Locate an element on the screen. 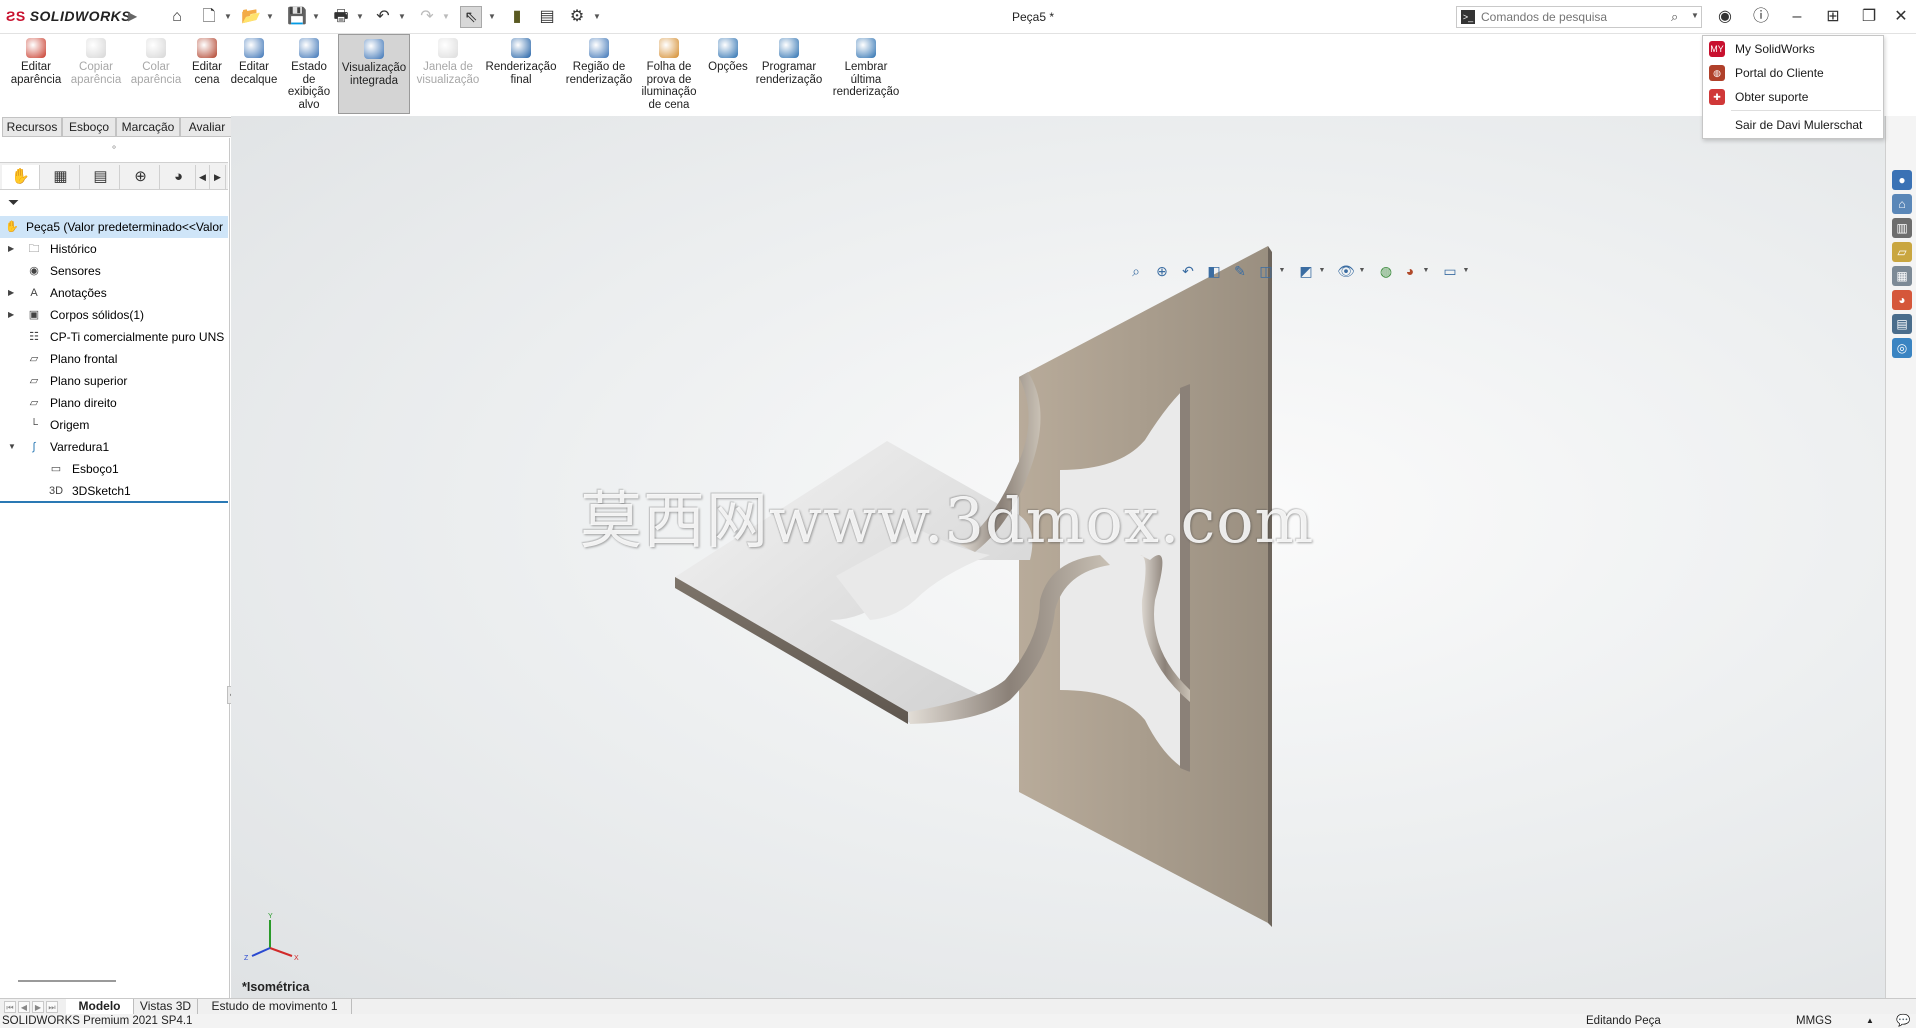 This screenshot has width=1916, height=1028. view-settings-icon: ▭ is located at coordinates (1450, 271).